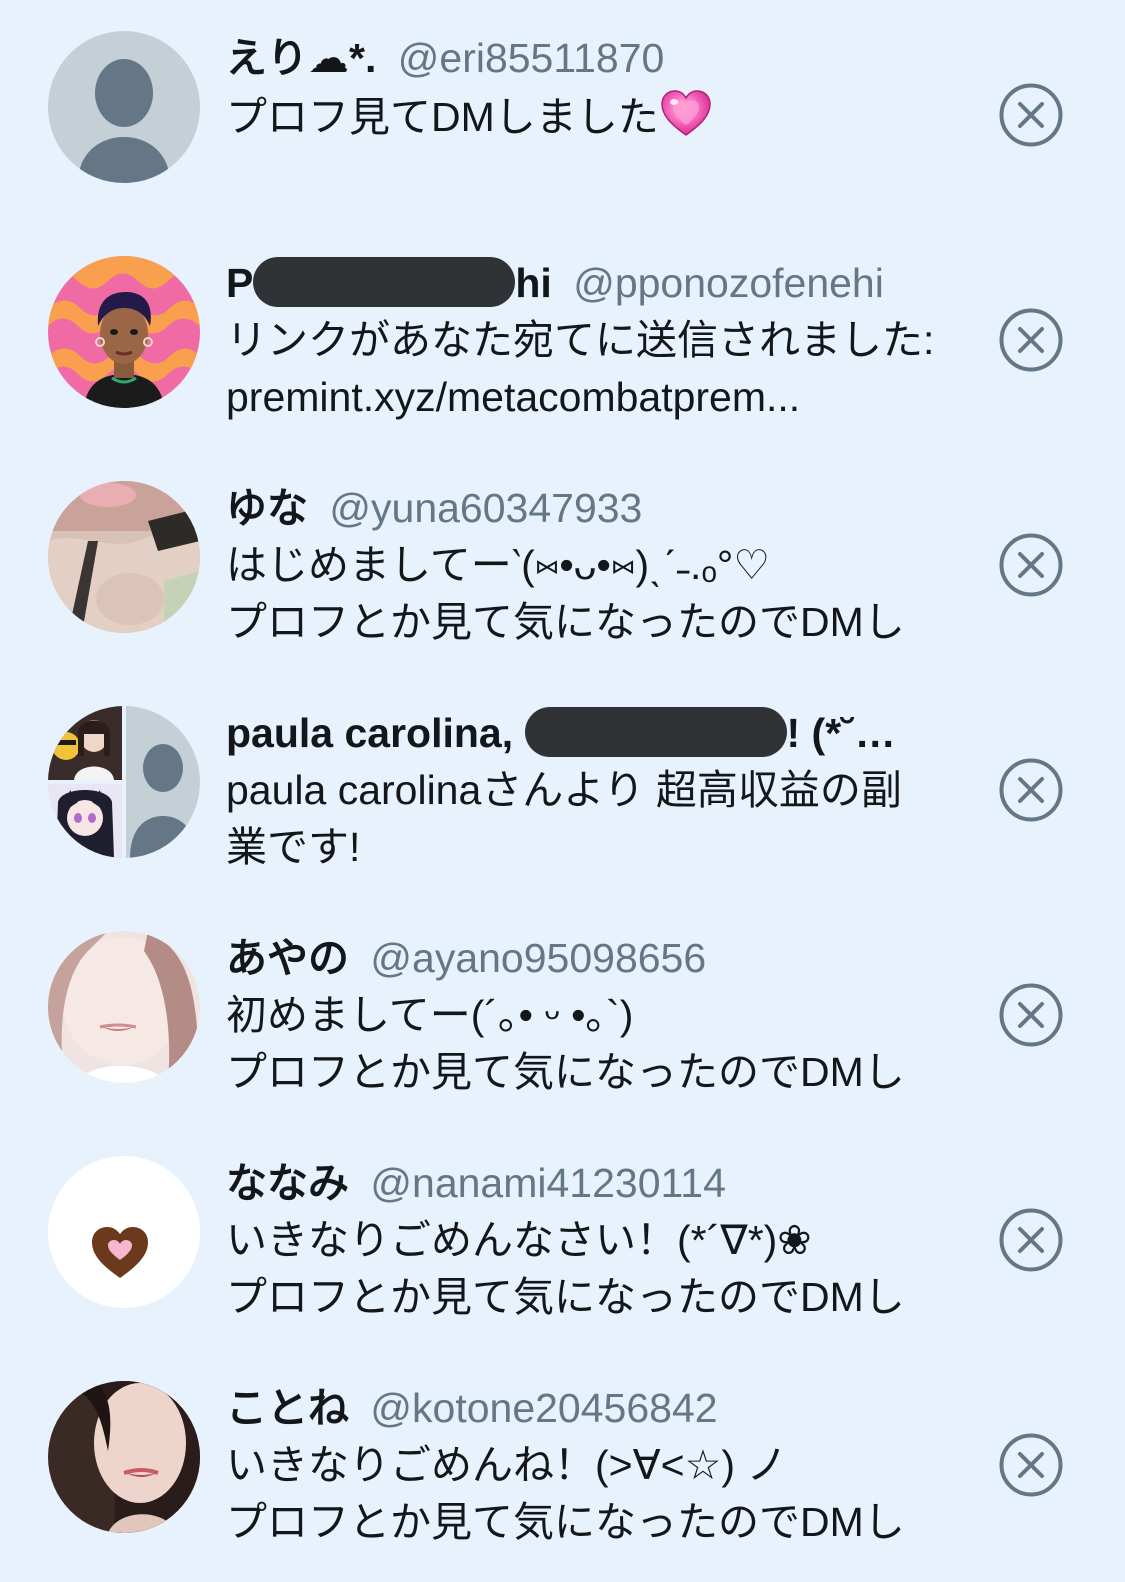 Image resolution: width=1125 pixels, height=1582 pixels. I want to click on user-handle: @kotone20456842, so click(544, 1408).